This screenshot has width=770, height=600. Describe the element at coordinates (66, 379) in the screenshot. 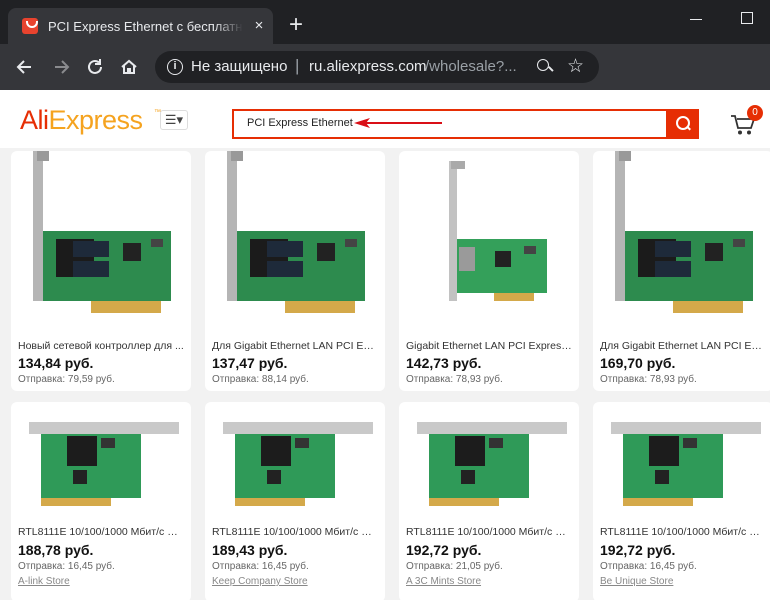

I see `product-shipping: Отправка: 79,59 руб.` at that location.